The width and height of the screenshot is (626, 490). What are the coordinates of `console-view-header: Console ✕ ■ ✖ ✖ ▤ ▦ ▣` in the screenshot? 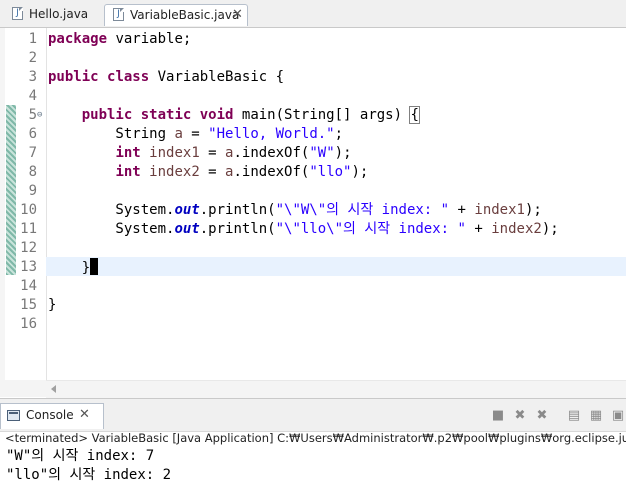 It's located at (313, 415).